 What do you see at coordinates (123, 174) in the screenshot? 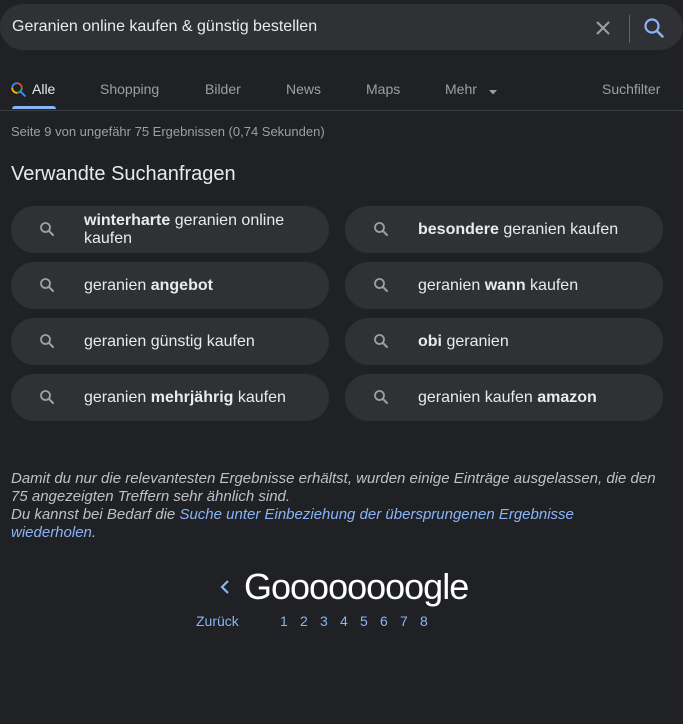
I see `related-searches-title: Verwandte Suchanfragen` at bounding box center [123, 174].